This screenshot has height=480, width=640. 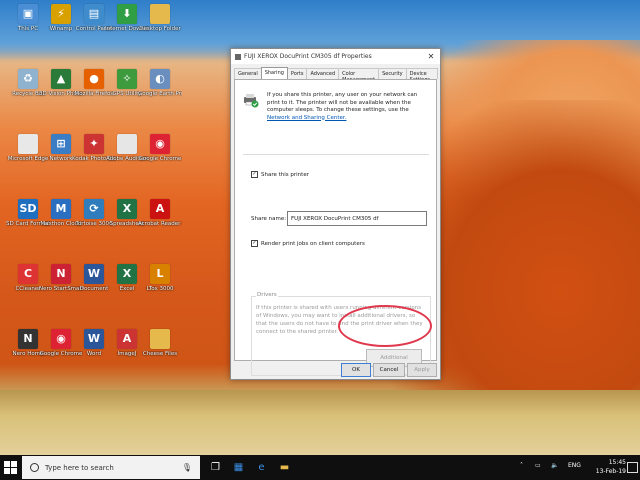 What do you see at coordinates (323, 73) in the screenshot?
I see `tab-advanced: Advanced` at bounding box center [323, 73].